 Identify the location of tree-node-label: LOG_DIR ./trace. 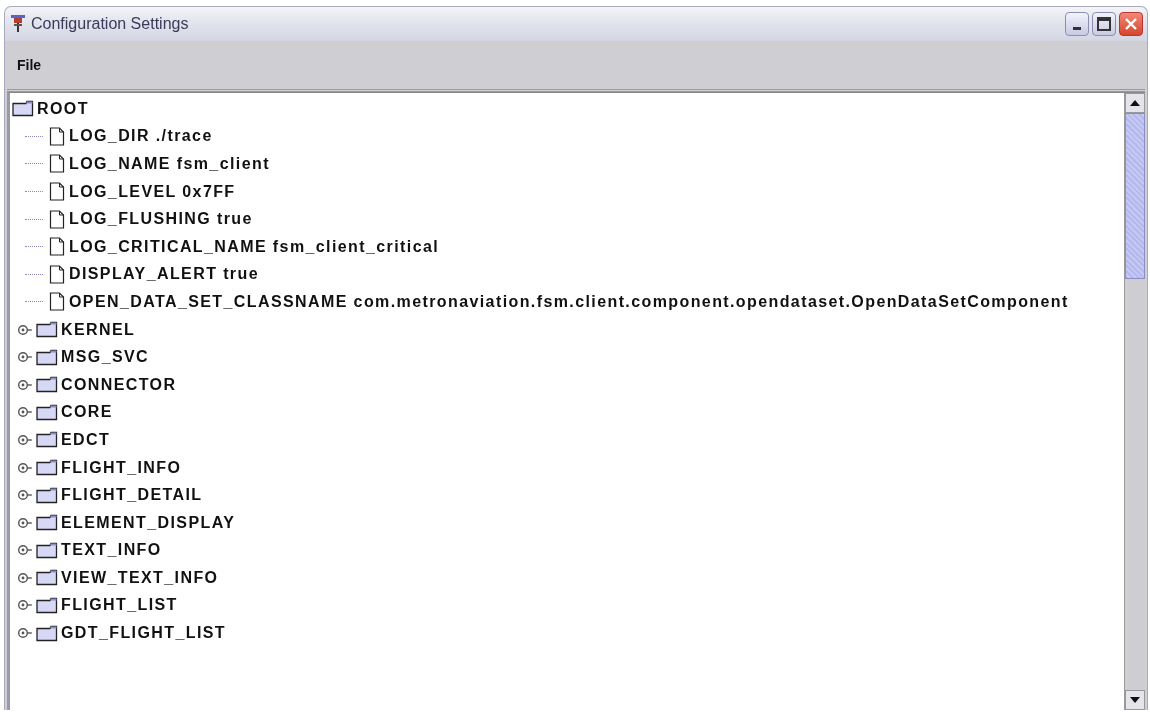
(141, 136).